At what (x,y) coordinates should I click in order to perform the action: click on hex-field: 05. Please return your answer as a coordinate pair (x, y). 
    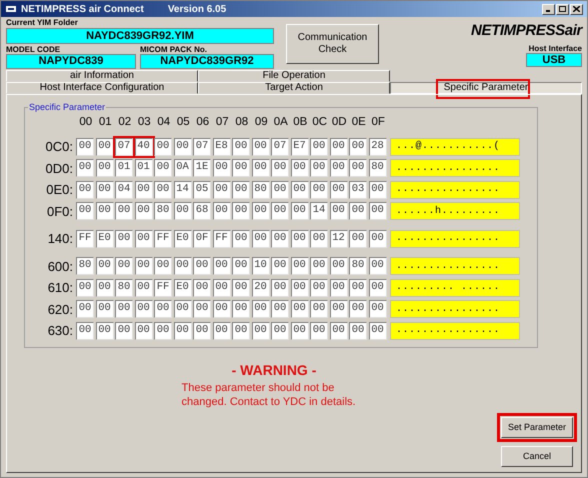
    Looking at the image, I should click on (202, 189).